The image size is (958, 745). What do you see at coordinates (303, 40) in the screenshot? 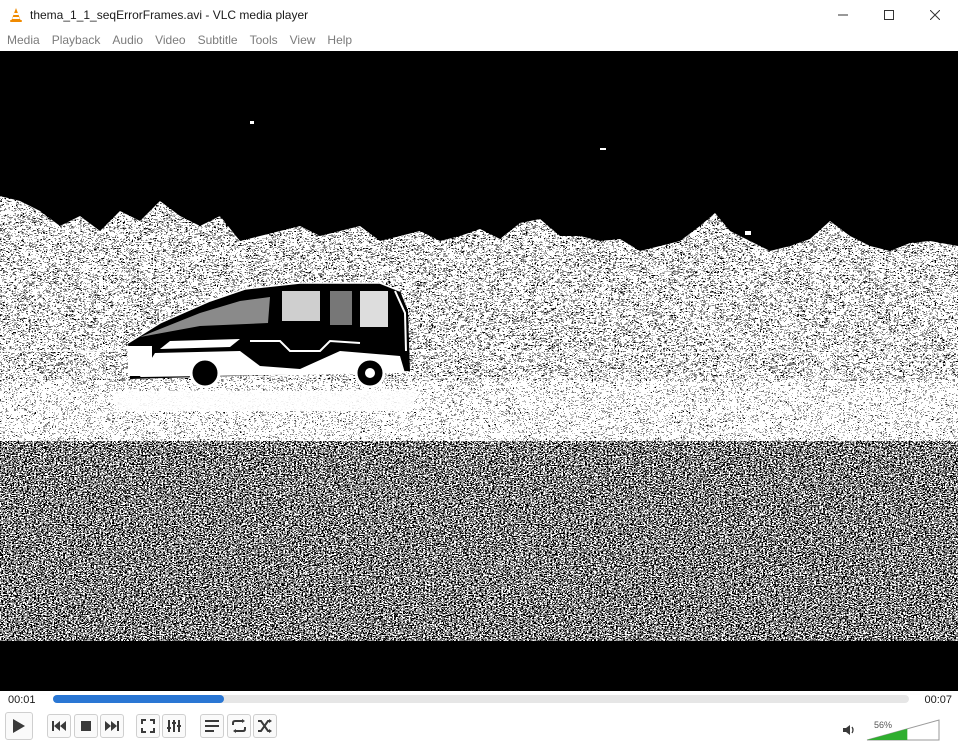
I see `menu-view: View` at bounding box center [303, 40].